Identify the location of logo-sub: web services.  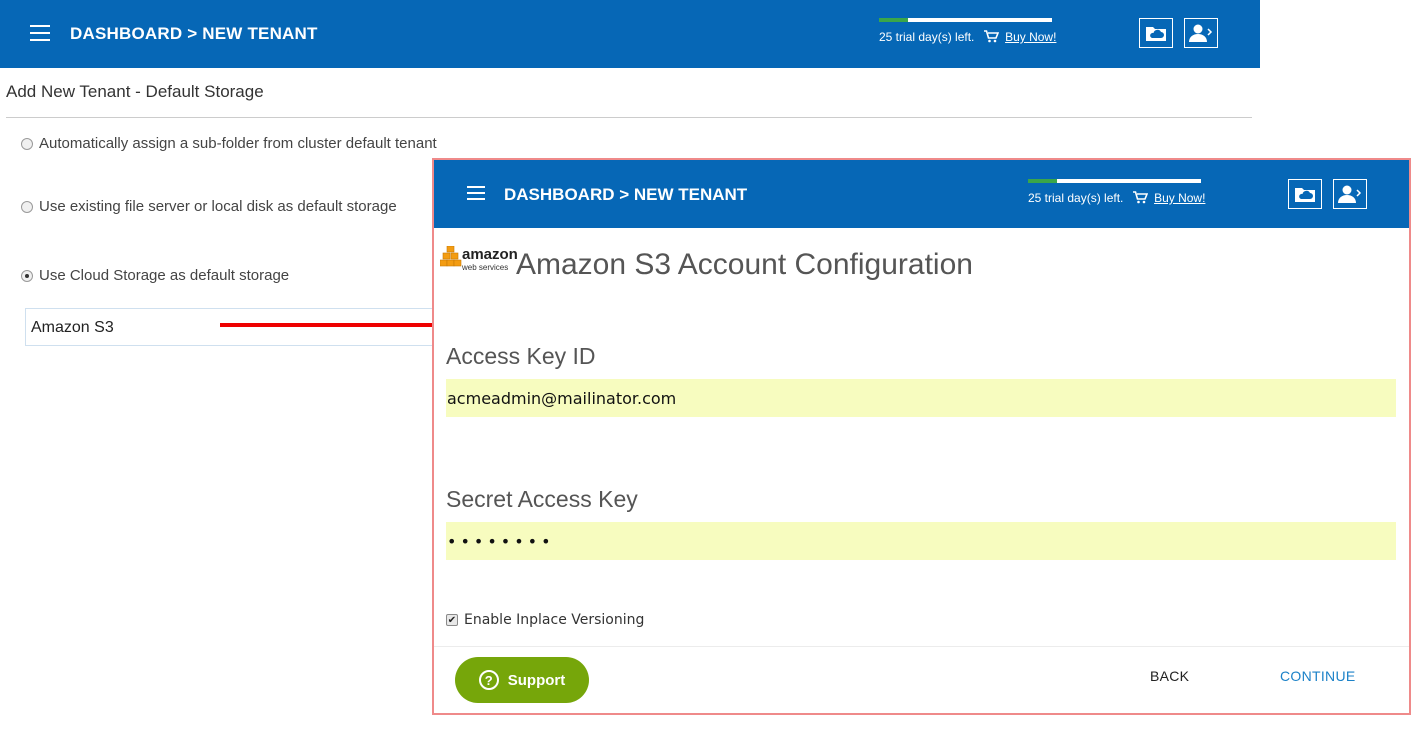
(485, 267).